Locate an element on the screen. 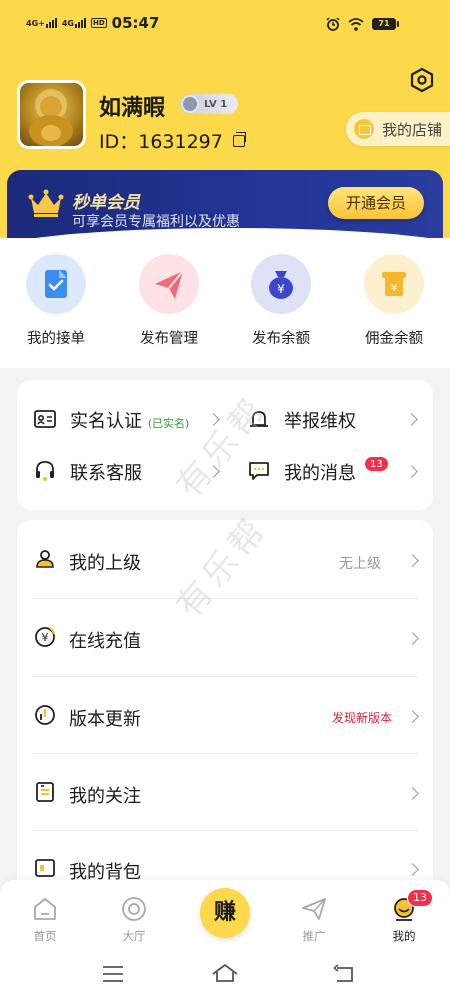 The image size is (450, 1000). level-text: LV 1 is located at coordinates (216, 104).